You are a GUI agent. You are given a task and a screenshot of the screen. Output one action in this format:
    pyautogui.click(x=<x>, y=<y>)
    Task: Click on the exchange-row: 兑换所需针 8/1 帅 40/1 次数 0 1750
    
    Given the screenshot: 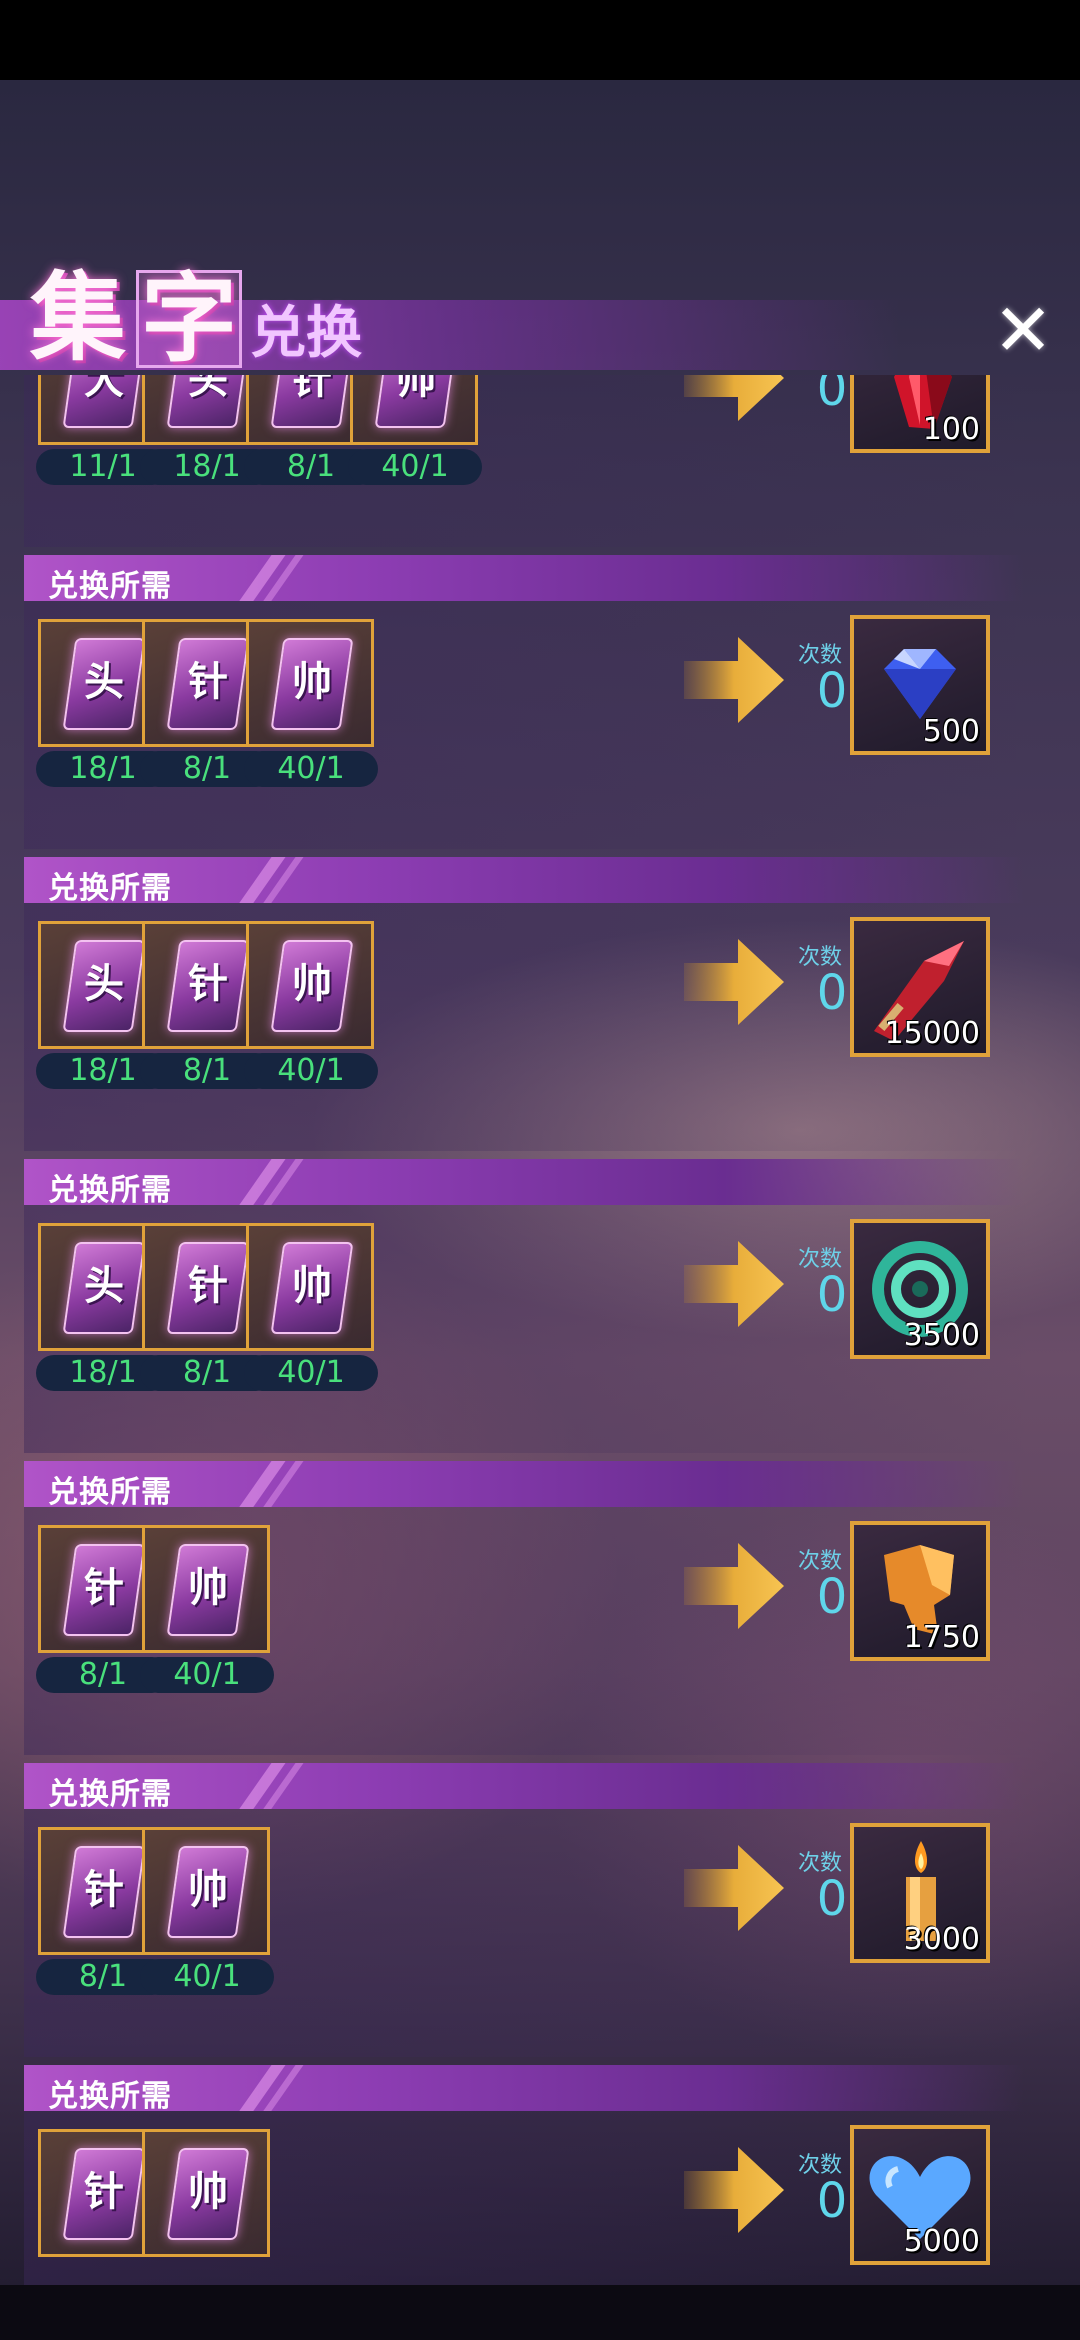 What is the action you would take?
    pyautogui.click(x=540, y=1612)
    